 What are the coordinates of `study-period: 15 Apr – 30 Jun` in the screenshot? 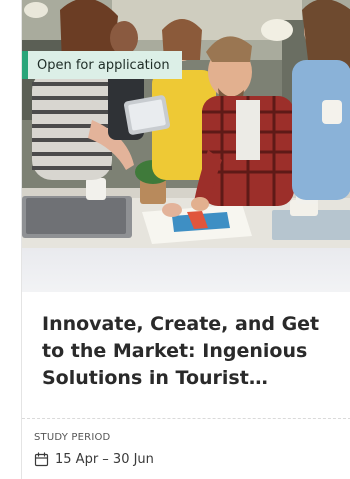 It's located at (94, 459).